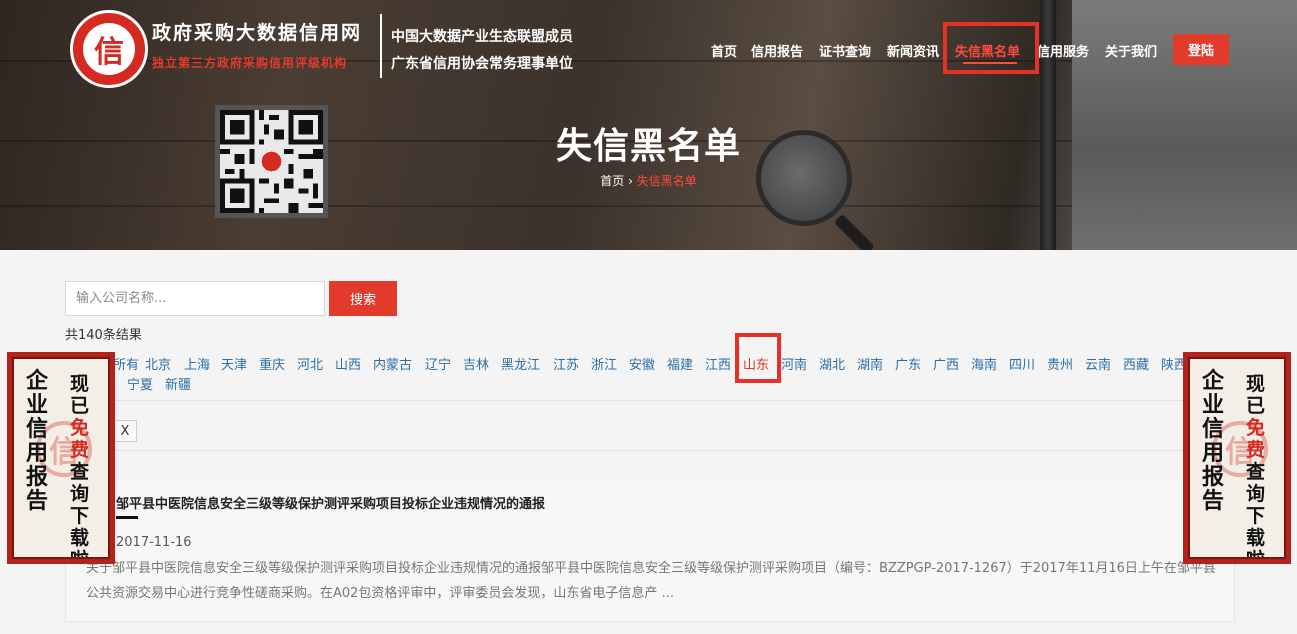  Describe the element at coordinates (348, 363) in the screenshot. I see `region-shanxi: 山西` at that location.